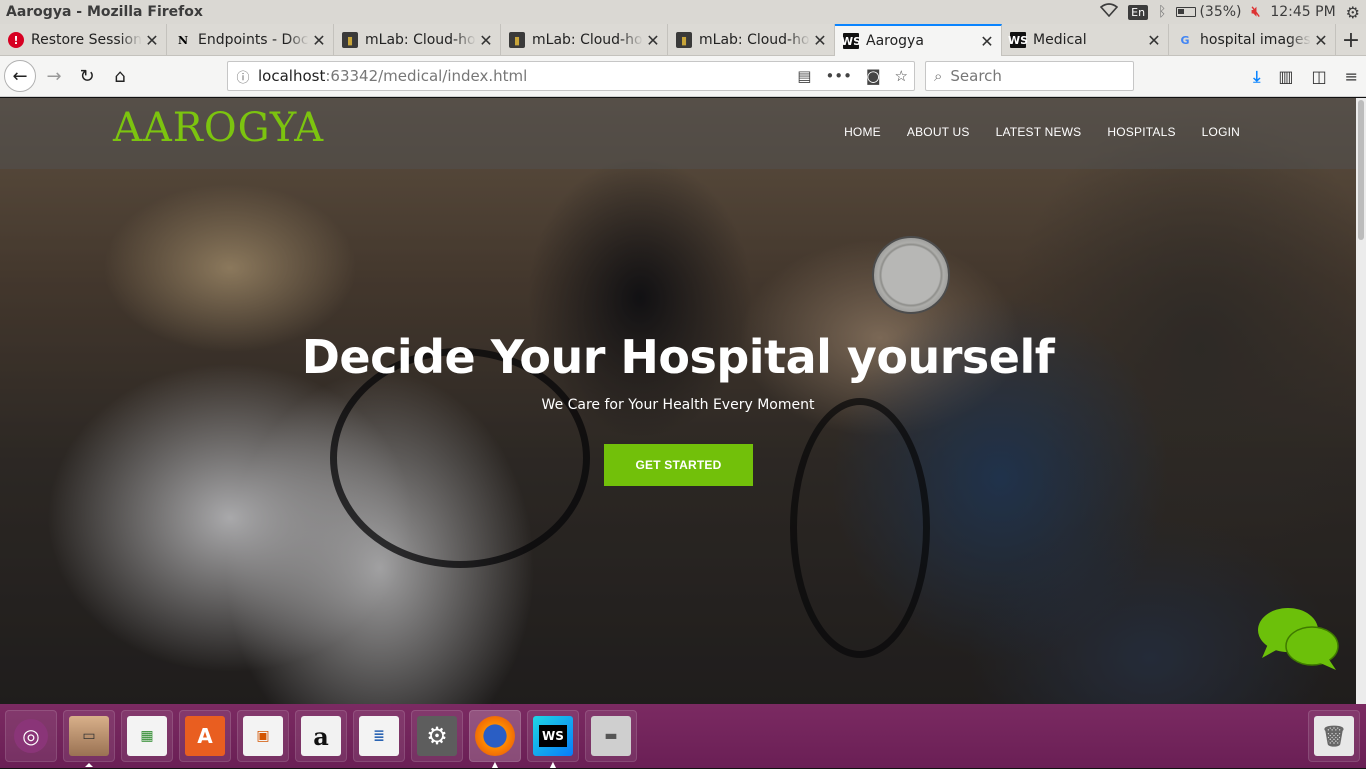 This screenshot has height=769, width=1366. I want to click on tab-mlab-3: ▮ mLab: Cloud-hosted MongoDB ✕, so click(751, 40).